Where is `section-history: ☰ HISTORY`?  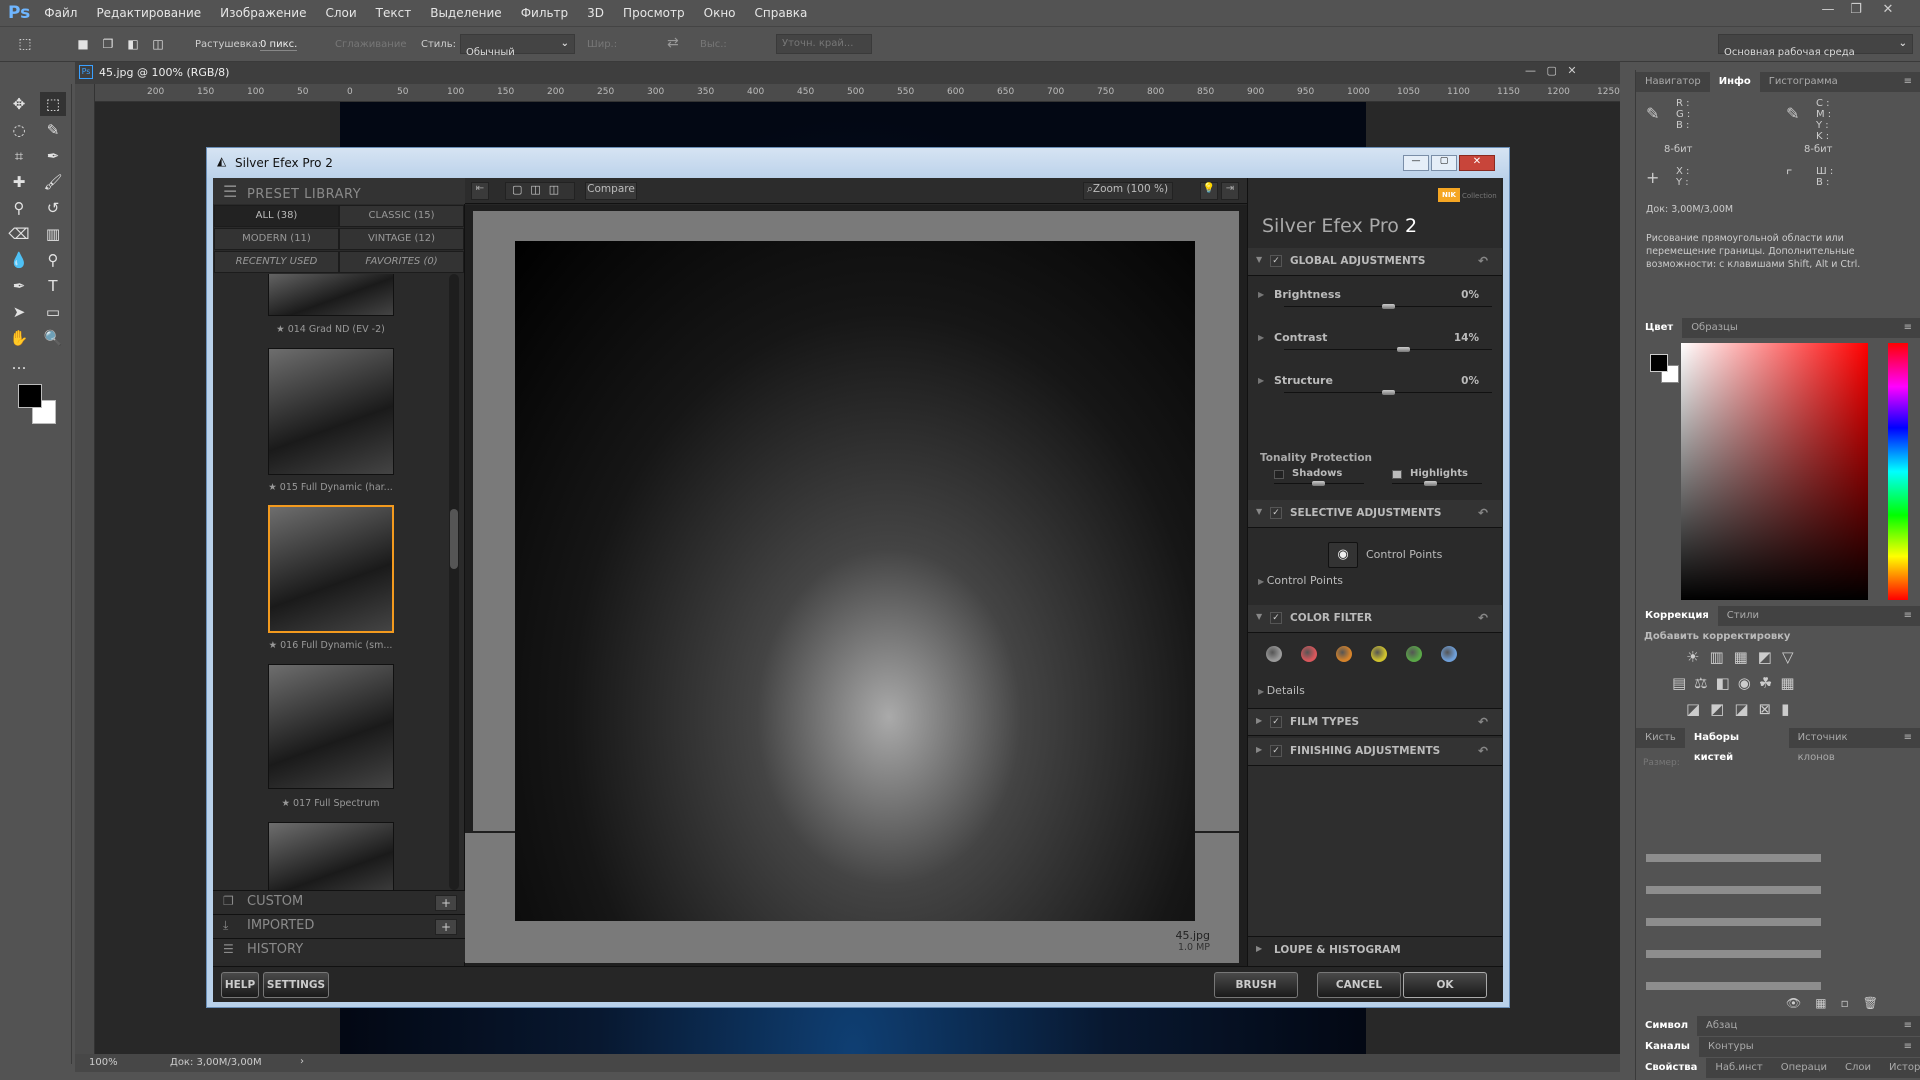 section-history: ☰ HISTORY is located at coordinates (339, 950).